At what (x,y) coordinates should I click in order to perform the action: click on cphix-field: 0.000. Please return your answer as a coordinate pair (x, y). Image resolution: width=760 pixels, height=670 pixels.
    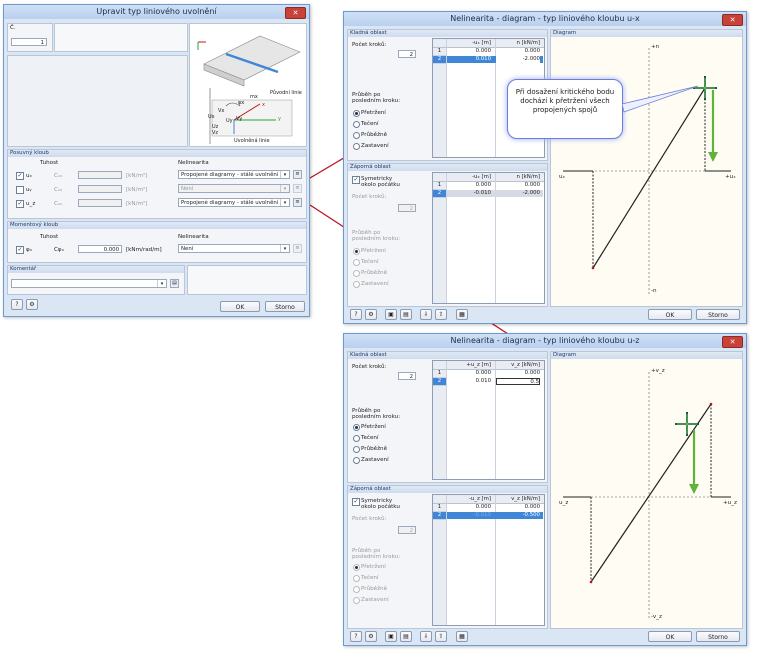
    Looking at the image, I should click on (100, 249).